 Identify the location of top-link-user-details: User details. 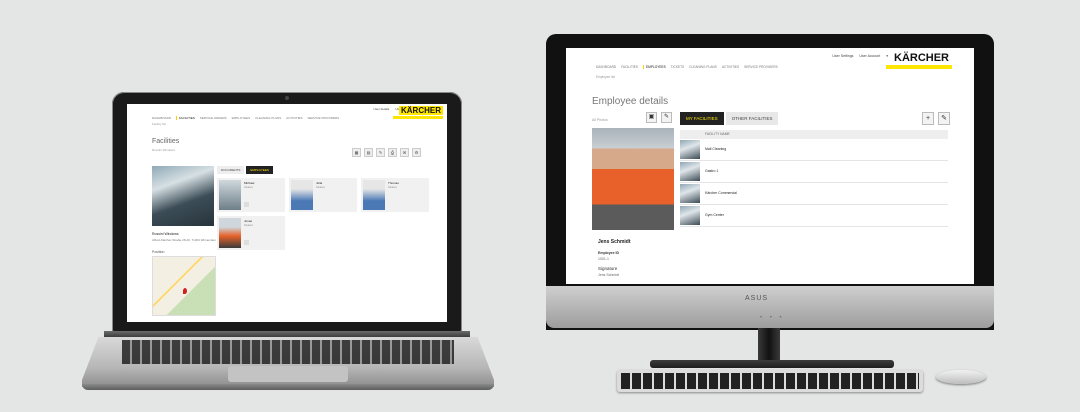
(381, 109).